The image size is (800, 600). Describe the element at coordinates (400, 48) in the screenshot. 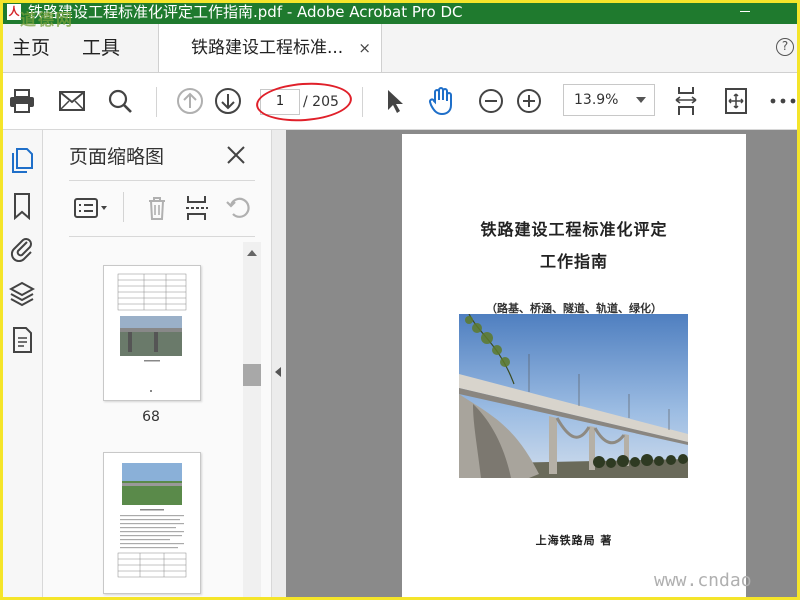

I see `menu-row: 主页 工具 铁路建设工程标准... × ?` at that location.